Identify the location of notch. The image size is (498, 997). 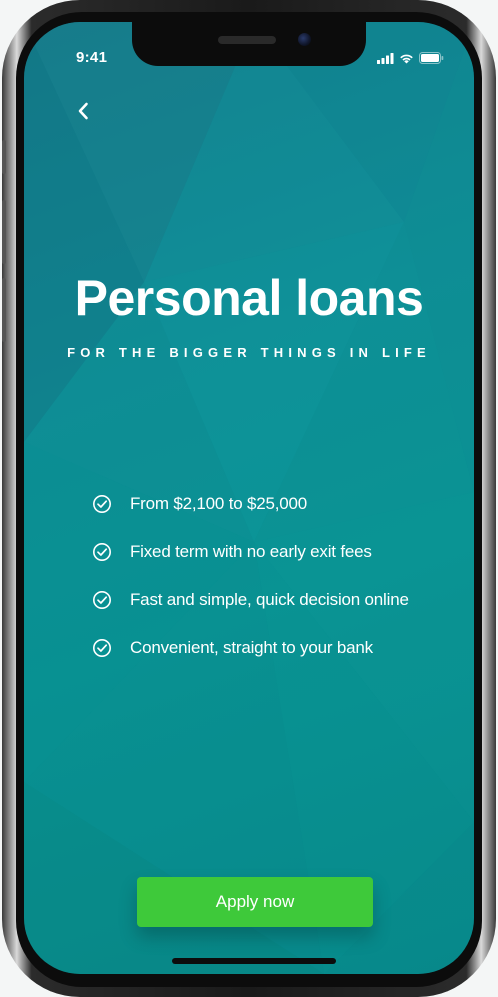
(249, 44).